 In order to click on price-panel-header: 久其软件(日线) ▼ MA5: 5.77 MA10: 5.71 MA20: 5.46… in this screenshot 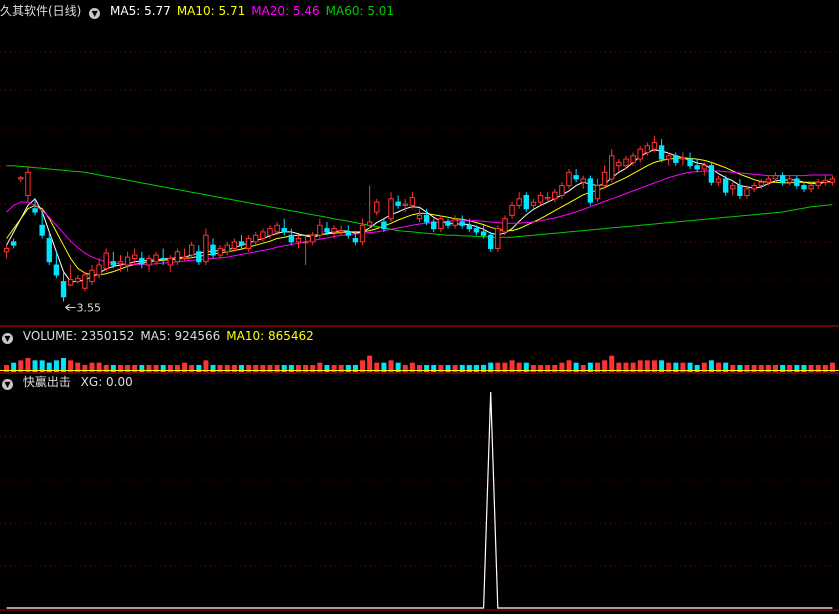, I will do `click(203, 11)`.